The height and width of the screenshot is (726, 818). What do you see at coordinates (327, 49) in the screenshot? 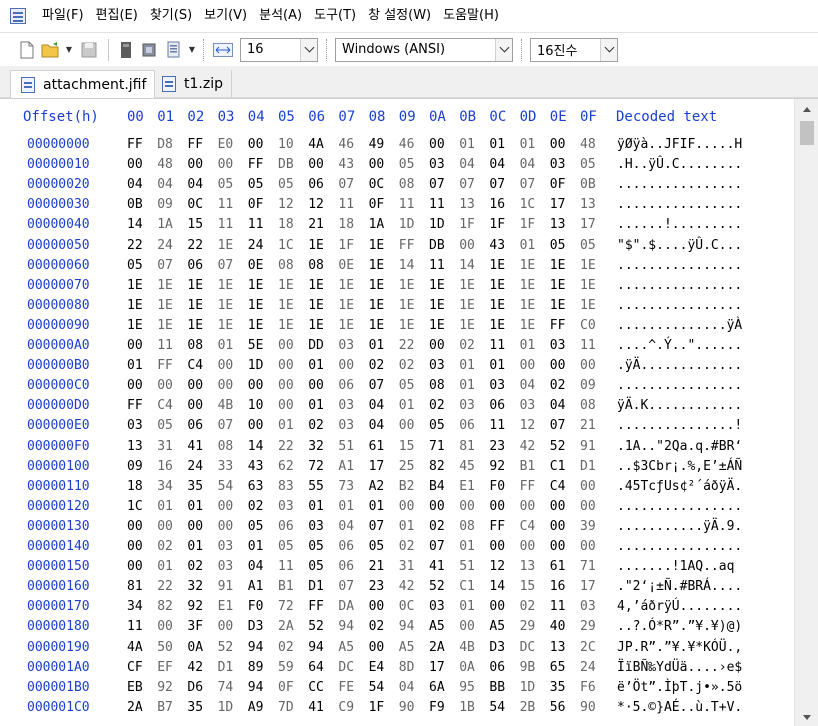
I see `toolbar-grip` at bounding box center [327, 49].